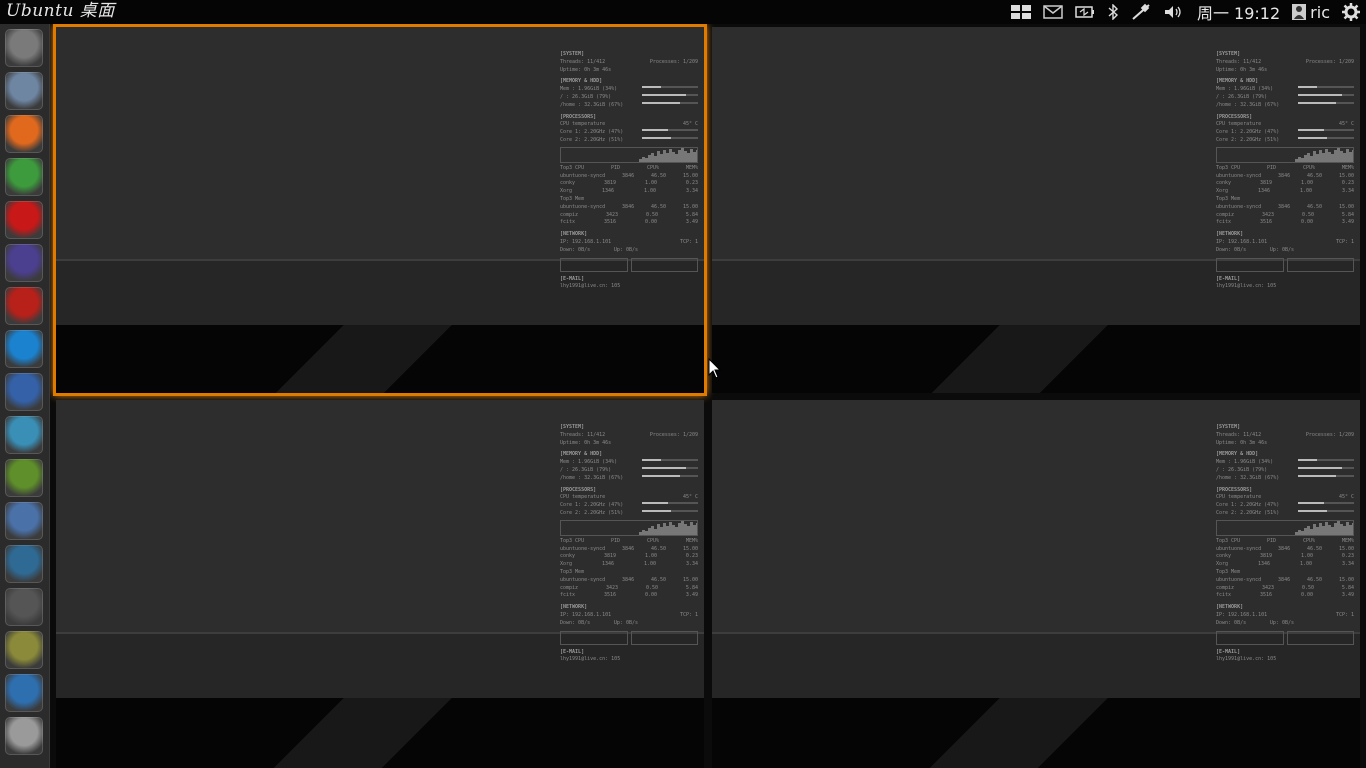 This screenshot has height=768, width=1366. What do you see at coordinates (24, 650) in the screenshot?
I see `launcher-notes-button` at bounding box center [24, 650].